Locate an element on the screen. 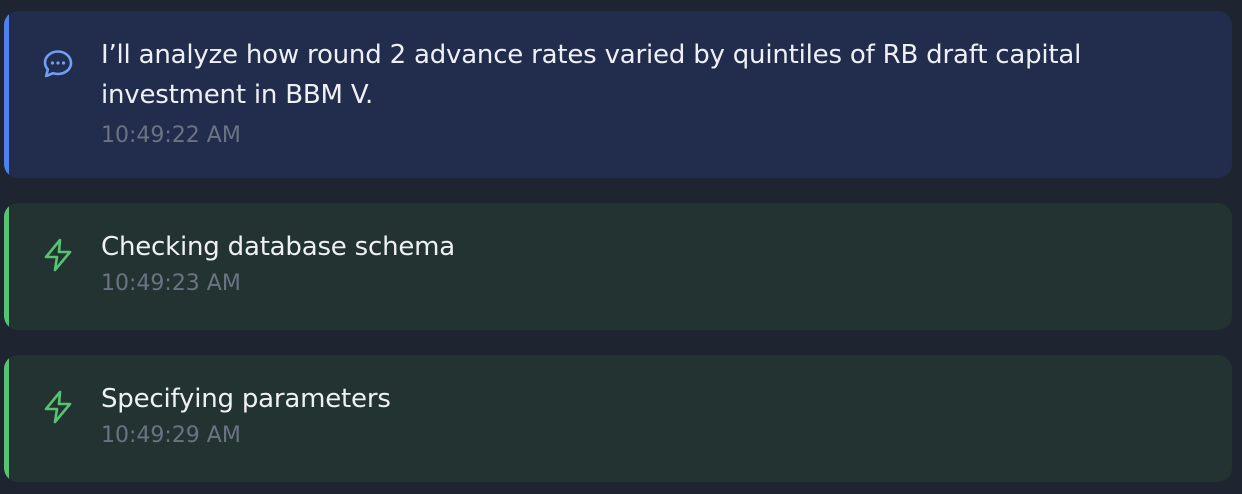 Image resolution: width=1242 pixels, height=494 pixels. action-timestamp: 10:49:29 AM is located at coordinates (171, 435).